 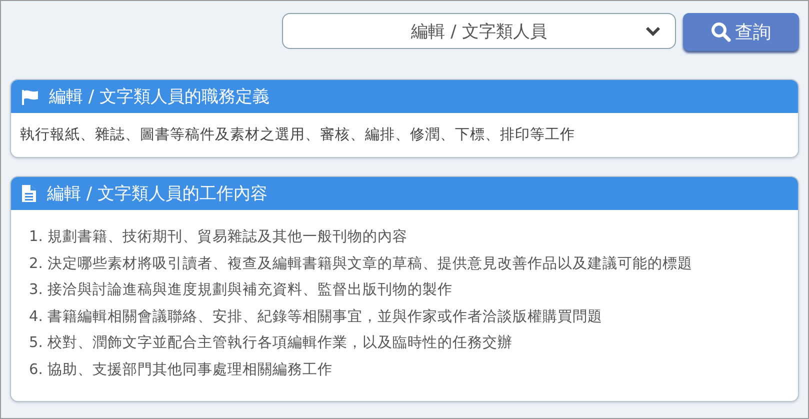 I want to click on duty-item: 4. 書籍編輯相關會議聯絡、安排、紀錄等相關事宜，並與作家或作者洽談版權購買問題, so click(x=316, y=317).